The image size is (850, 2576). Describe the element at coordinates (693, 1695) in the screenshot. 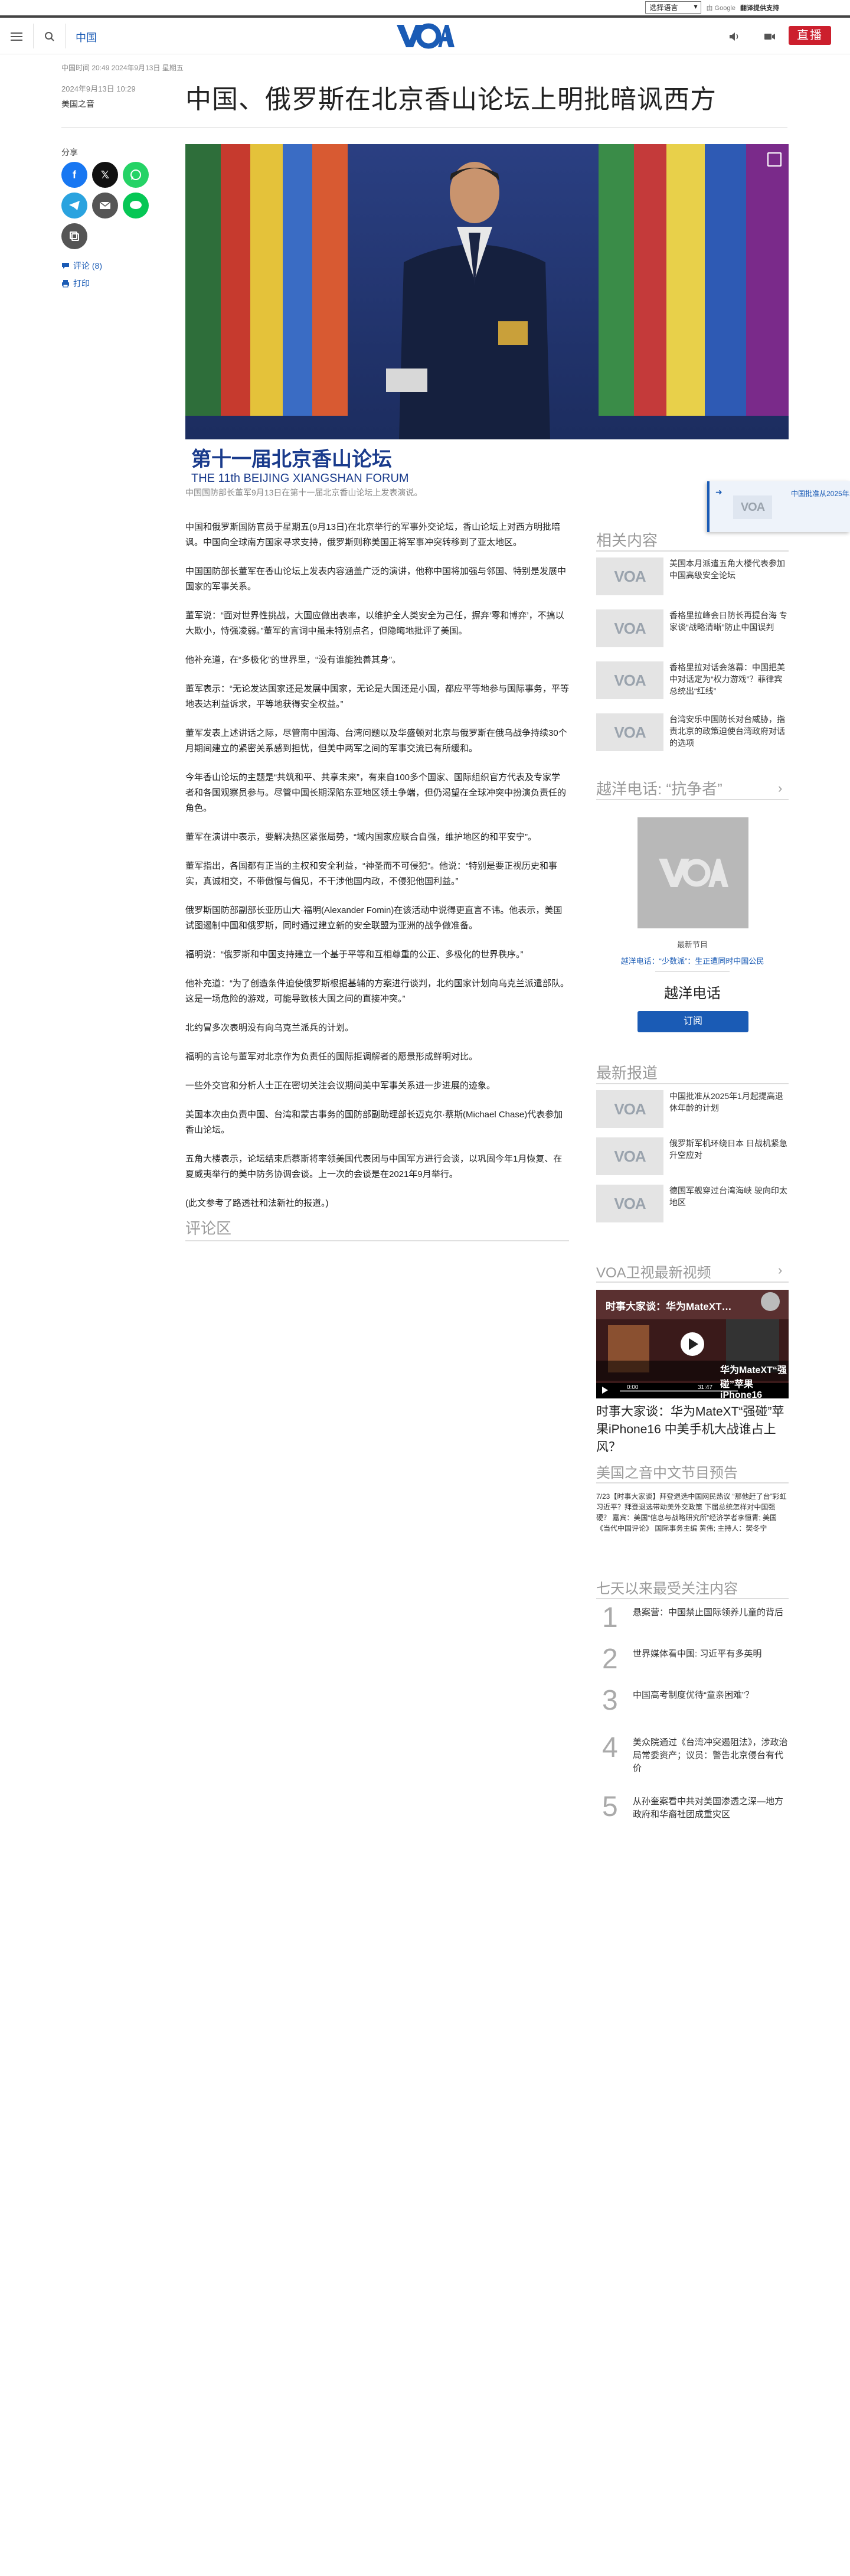

I see `top-viewed-title: 中国高考制度优待“童亲困难”？` at that location.